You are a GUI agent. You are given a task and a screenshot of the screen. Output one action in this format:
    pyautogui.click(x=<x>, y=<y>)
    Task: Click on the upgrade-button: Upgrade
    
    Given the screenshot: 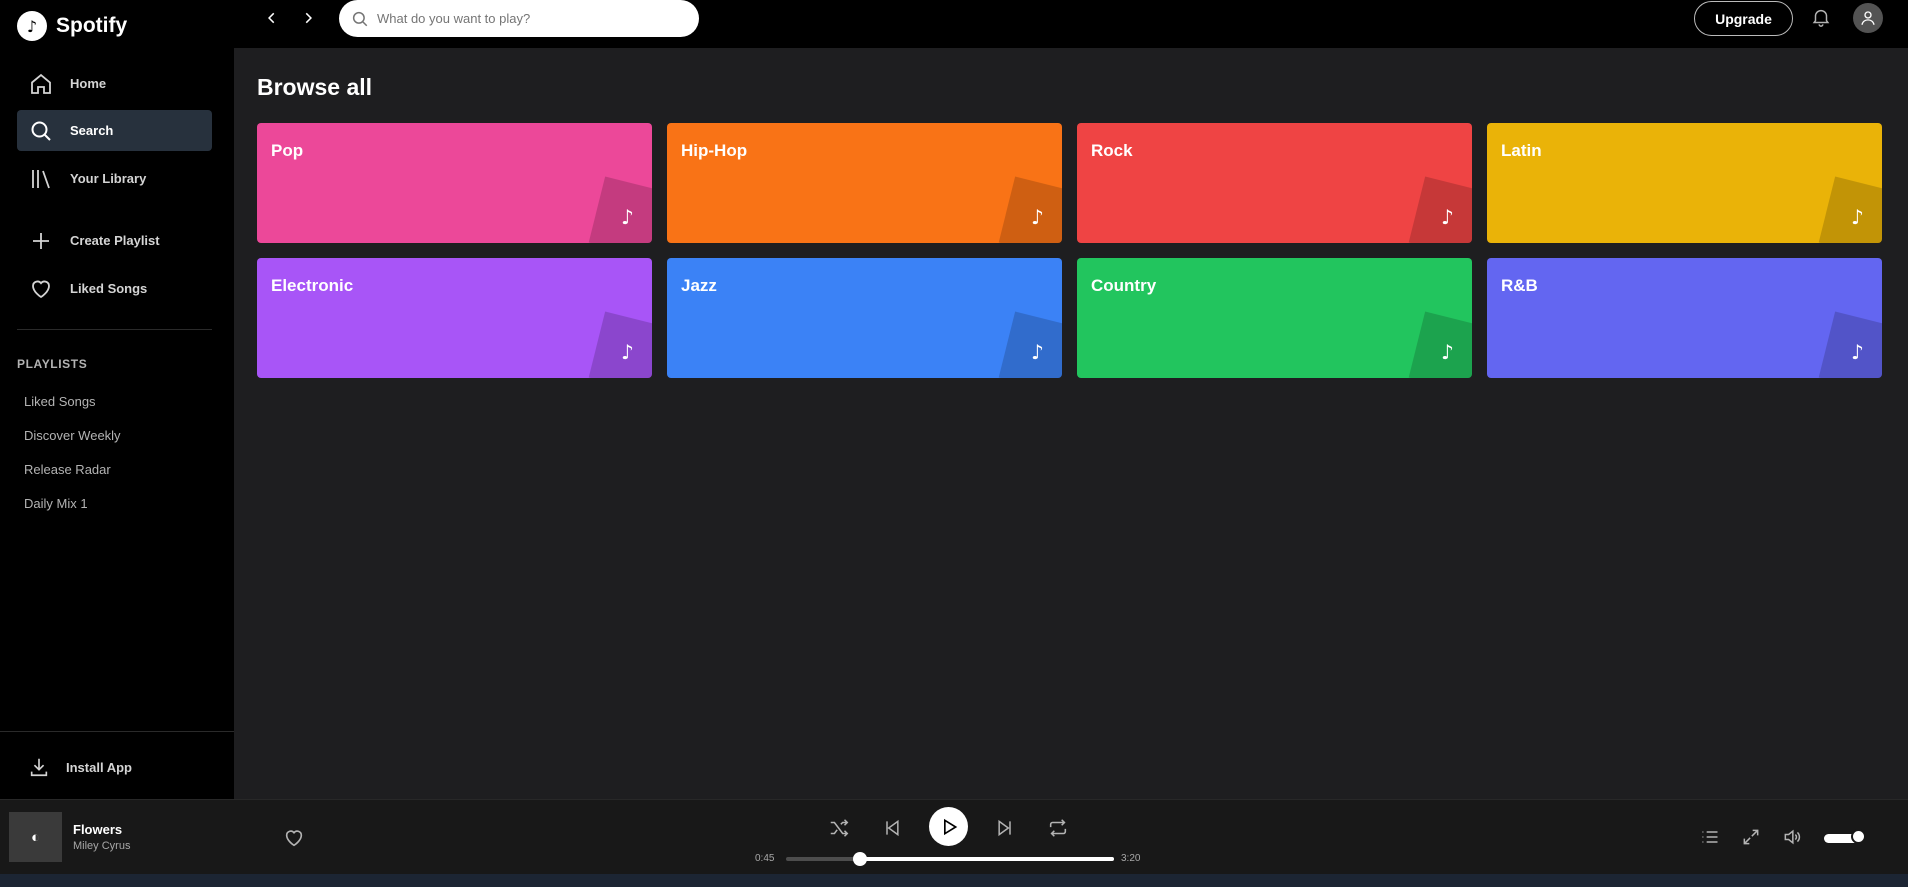 What is the action you would take?
    pyautogui.click(x=1743, y=18)
    